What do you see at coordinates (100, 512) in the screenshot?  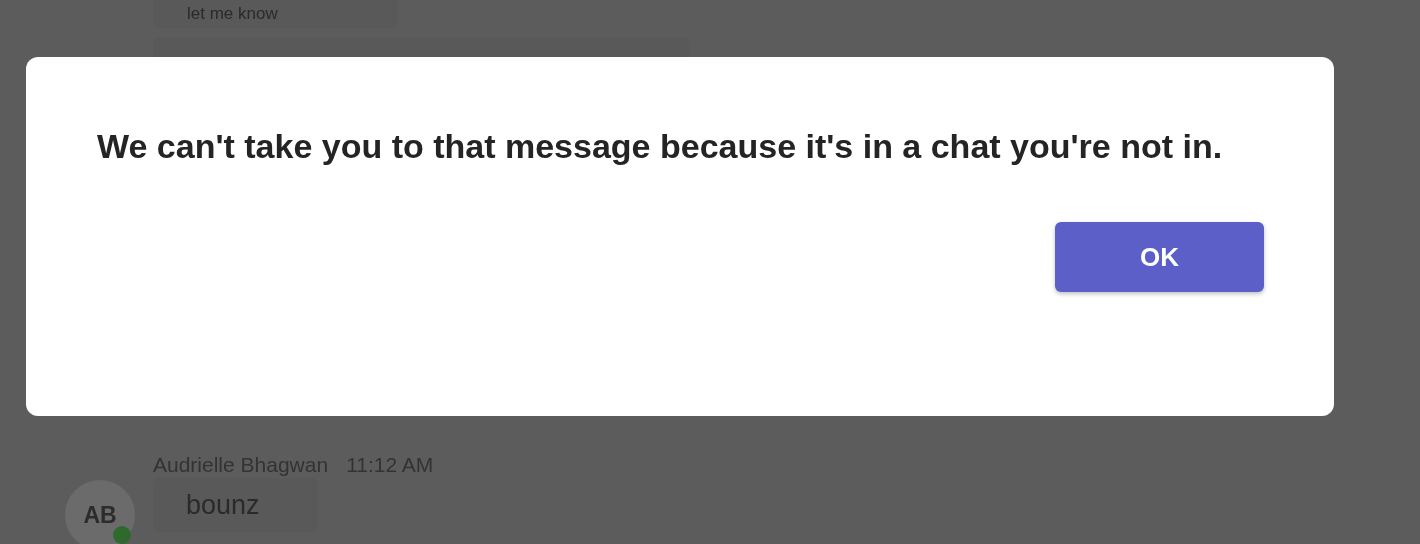 I see `avatar: AB` at bounding box center [100, 512].